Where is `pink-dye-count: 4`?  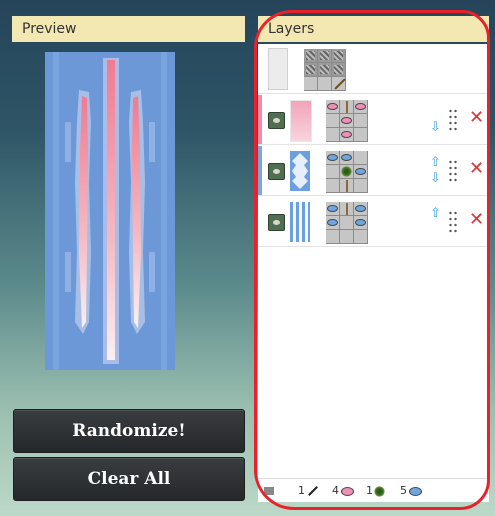
pink-dye-count: 4 is located at coordinates (335, 490).